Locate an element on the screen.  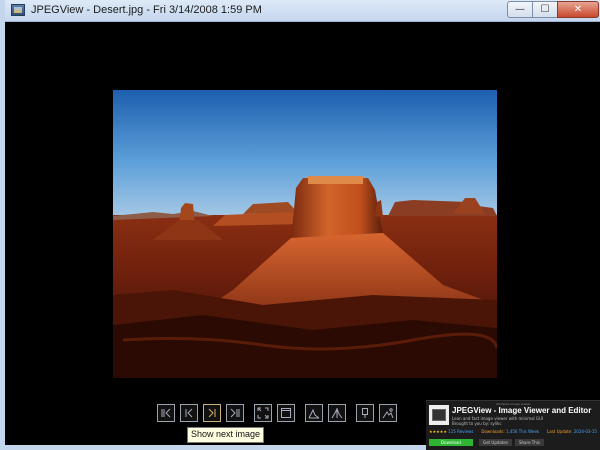
next-image-icon is located at coordinates (212, 413).